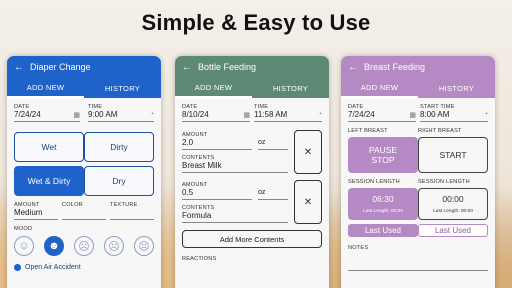 This screenshot has width=512, height=288. Describe the element at coordinates (374, 182) in the screenshot. I see `left-session-length-label: SESSION LENGTH` at that location.